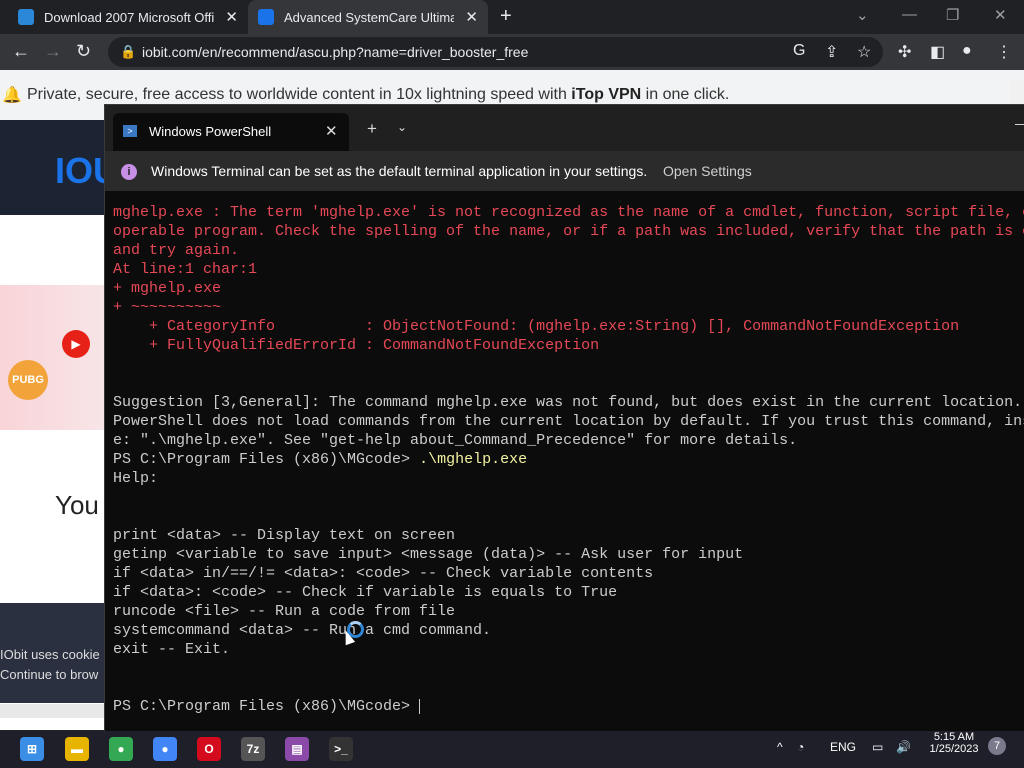 This screenshot has height=768, width=1024. Describe the element at coordinates (77, 749) in the screenshot. I see `file-explorer-taskbar-icon: ▬` at that location.